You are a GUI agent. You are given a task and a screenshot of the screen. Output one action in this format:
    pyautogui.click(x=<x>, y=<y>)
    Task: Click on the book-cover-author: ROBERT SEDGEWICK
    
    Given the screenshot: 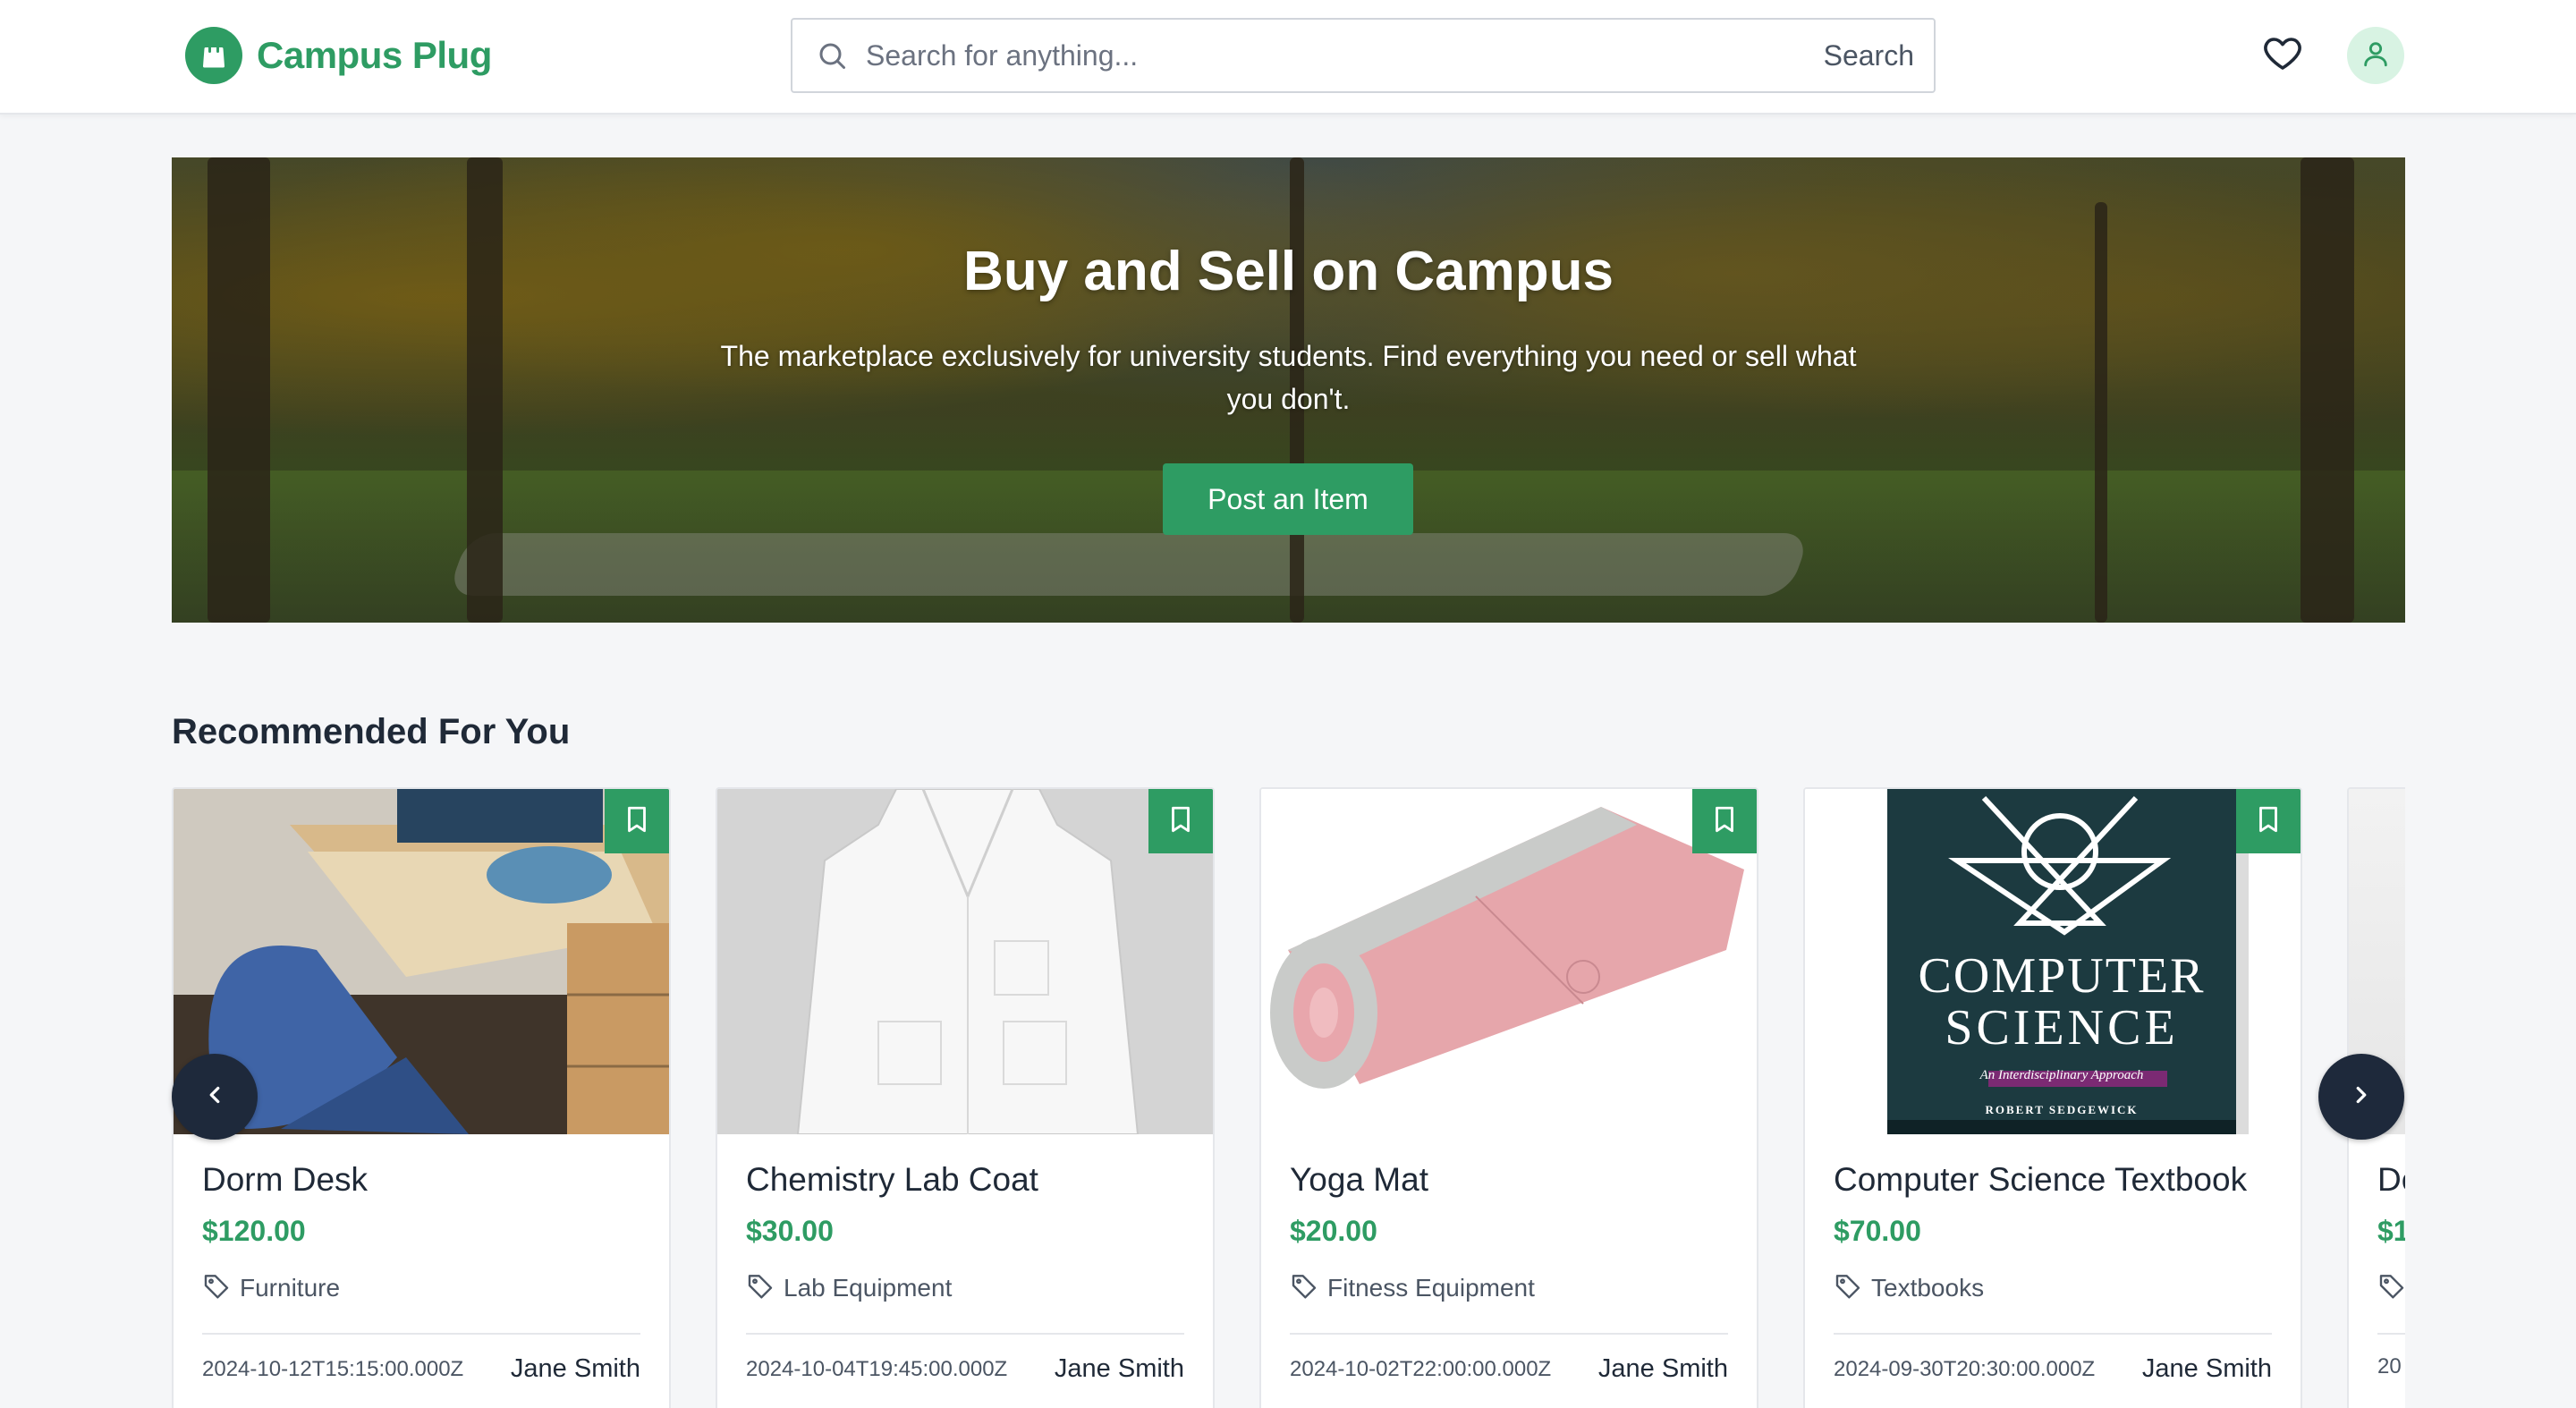 What is the action you would take?
    pyautogui.click(x=2062, y=1109)
    